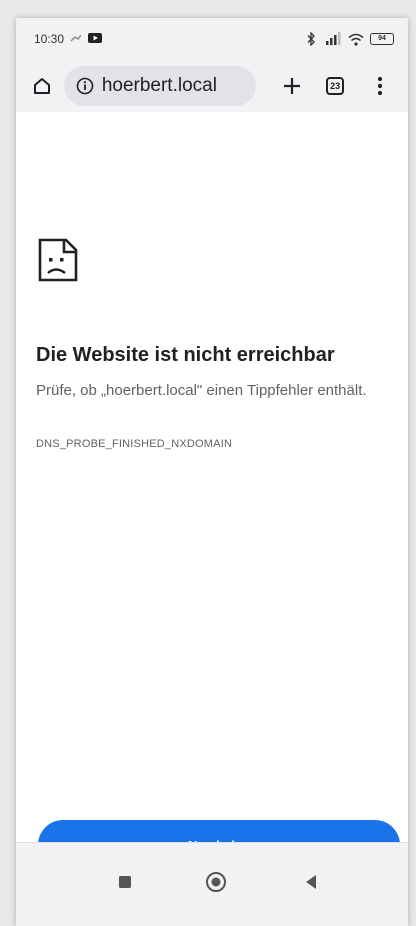 Image resolution: width=416 pixels, height=926 pixels. Describe the element at coordinates (134, 444) in the screenshot. I see `error-code: DNS_PROBE_FINISHED_NXDOMAIN` at that location.